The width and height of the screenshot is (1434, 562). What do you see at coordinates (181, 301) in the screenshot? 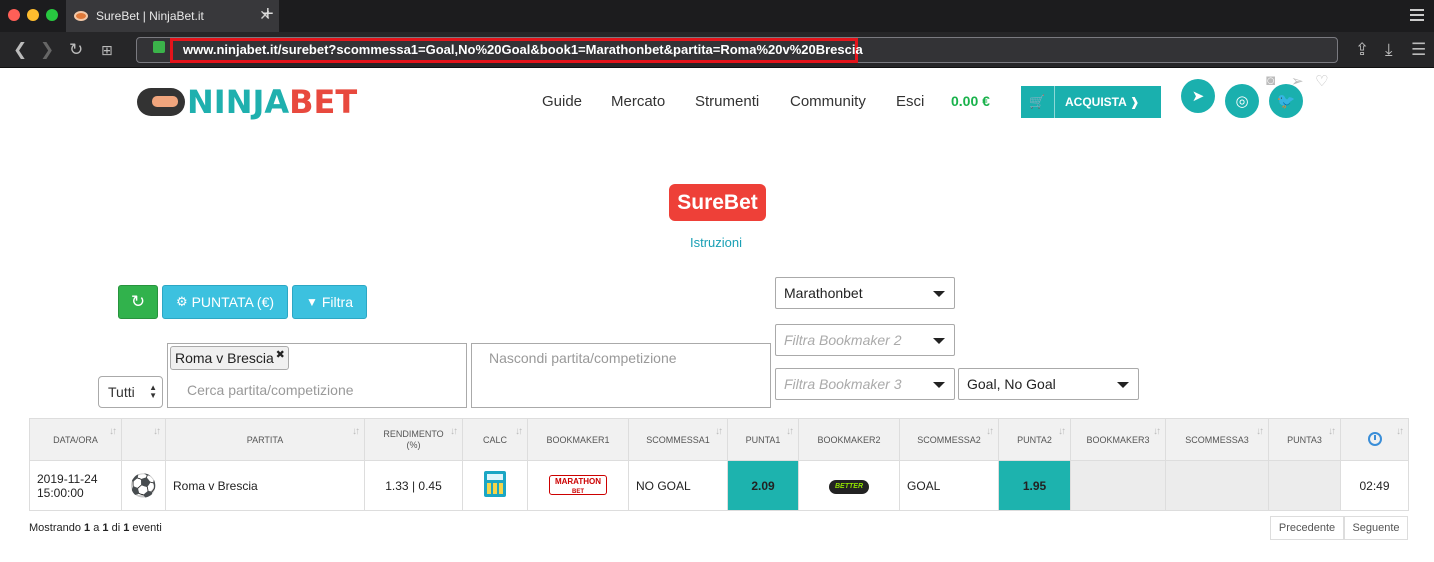
I see `gears-icon: ⚙` at bounding box center [181, 301].